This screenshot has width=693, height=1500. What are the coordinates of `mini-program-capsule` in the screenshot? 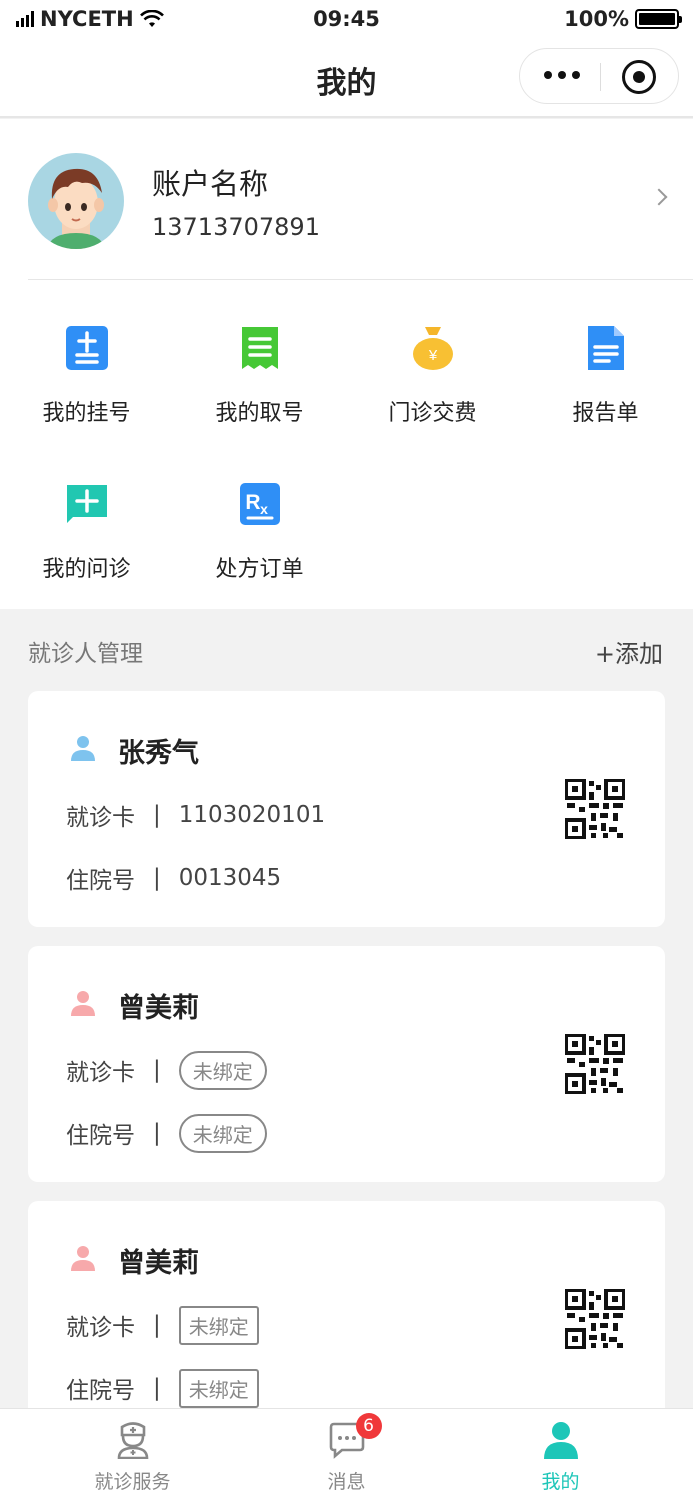 It's located at (599, 76).